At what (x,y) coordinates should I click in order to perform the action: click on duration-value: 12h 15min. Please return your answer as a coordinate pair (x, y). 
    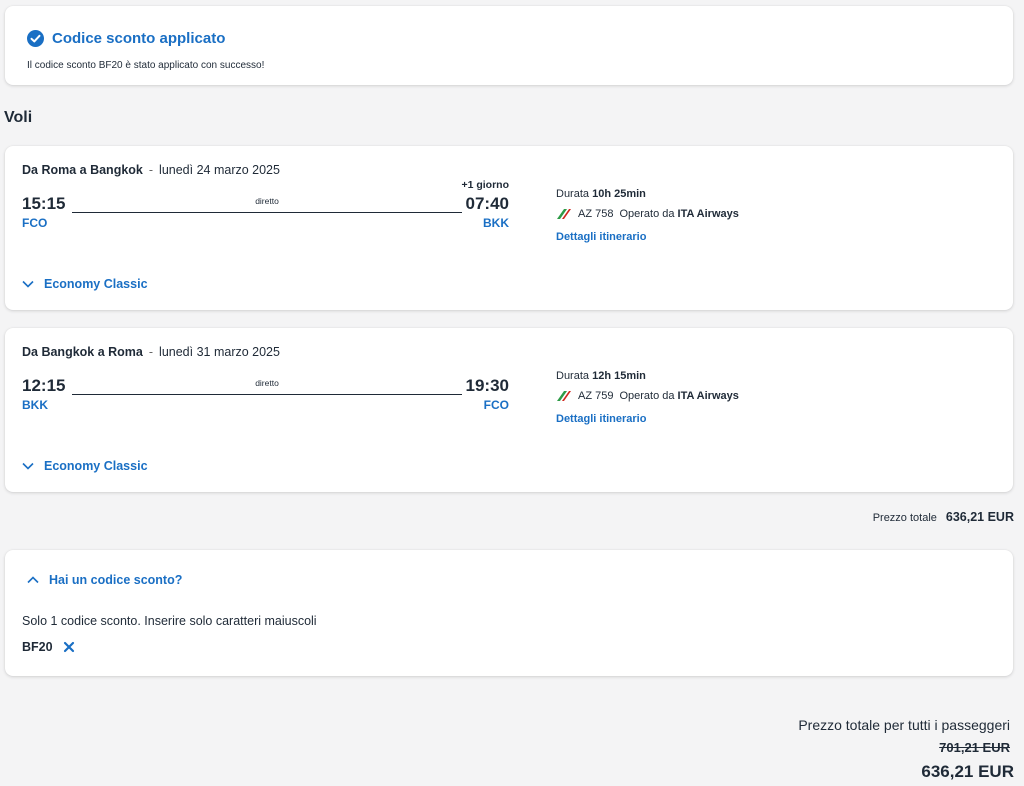
    Looking at the image, I should click on (619, 376).